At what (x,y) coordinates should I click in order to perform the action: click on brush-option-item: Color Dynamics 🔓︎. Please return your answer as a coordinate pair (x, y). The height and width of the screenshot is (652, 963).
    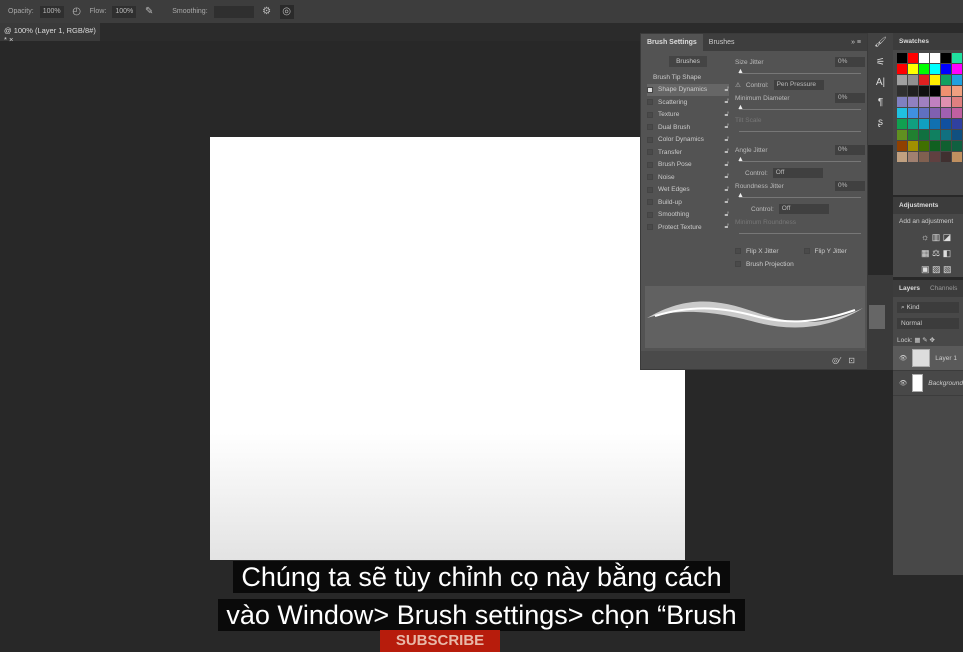
    Looking at the image, I should click on (688, 140).